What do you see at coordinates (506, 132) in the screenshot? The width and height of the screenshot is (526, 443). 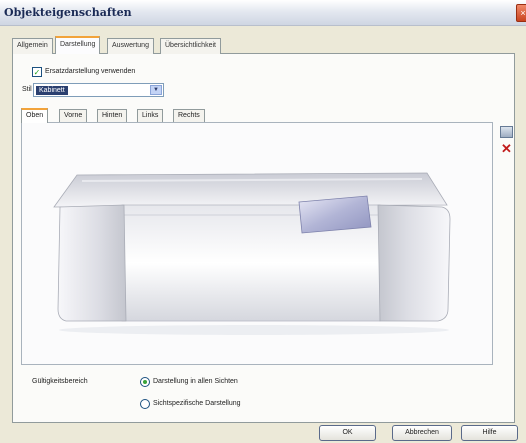 I see `copy-icon` at bounding box center [506, 132].